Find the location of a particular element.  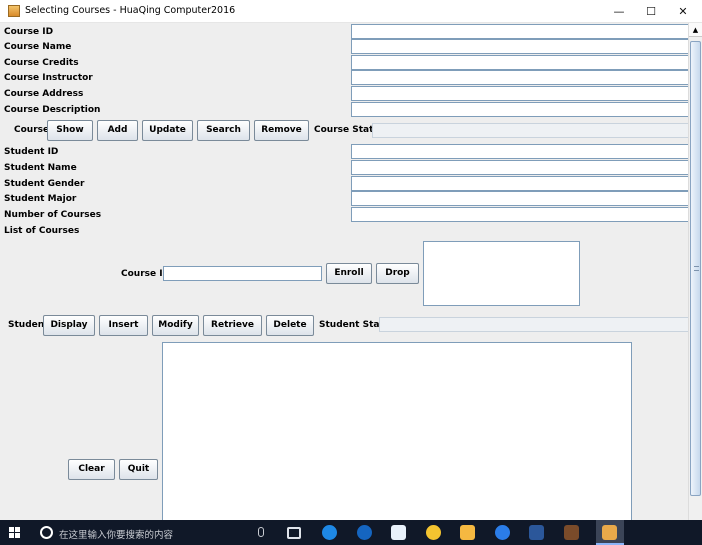

student-state-field is located at coordinates (534, 324).